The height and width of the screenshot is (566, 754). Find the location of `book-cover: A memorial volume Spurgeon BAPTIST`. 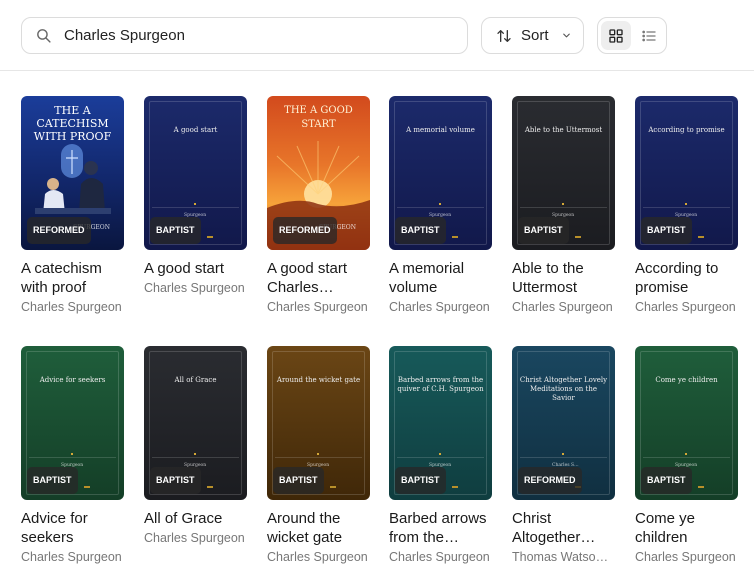

book-cover: A memorial volume Spurgeon BAPTIST is located at coordinates (440, 173).